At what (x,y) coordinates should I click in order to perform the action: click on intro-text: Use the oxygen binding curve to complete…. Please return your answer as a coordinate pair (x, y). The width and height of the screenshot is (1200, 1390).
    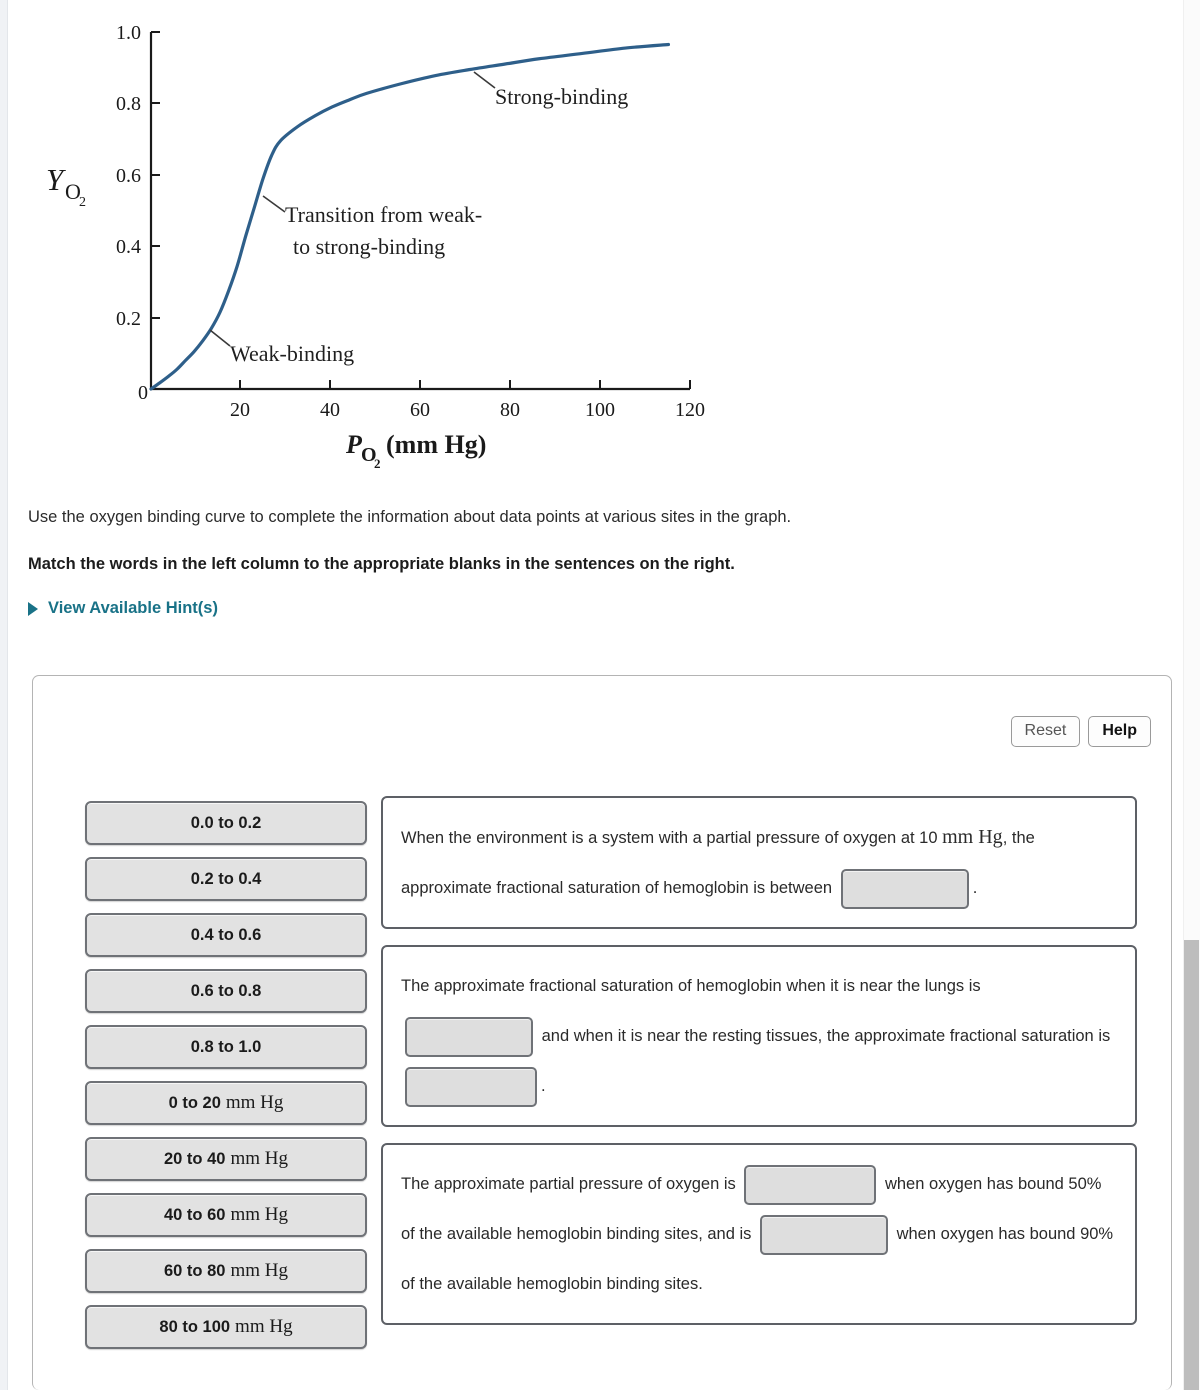
    Looking at the image, I should click on (410, 517).